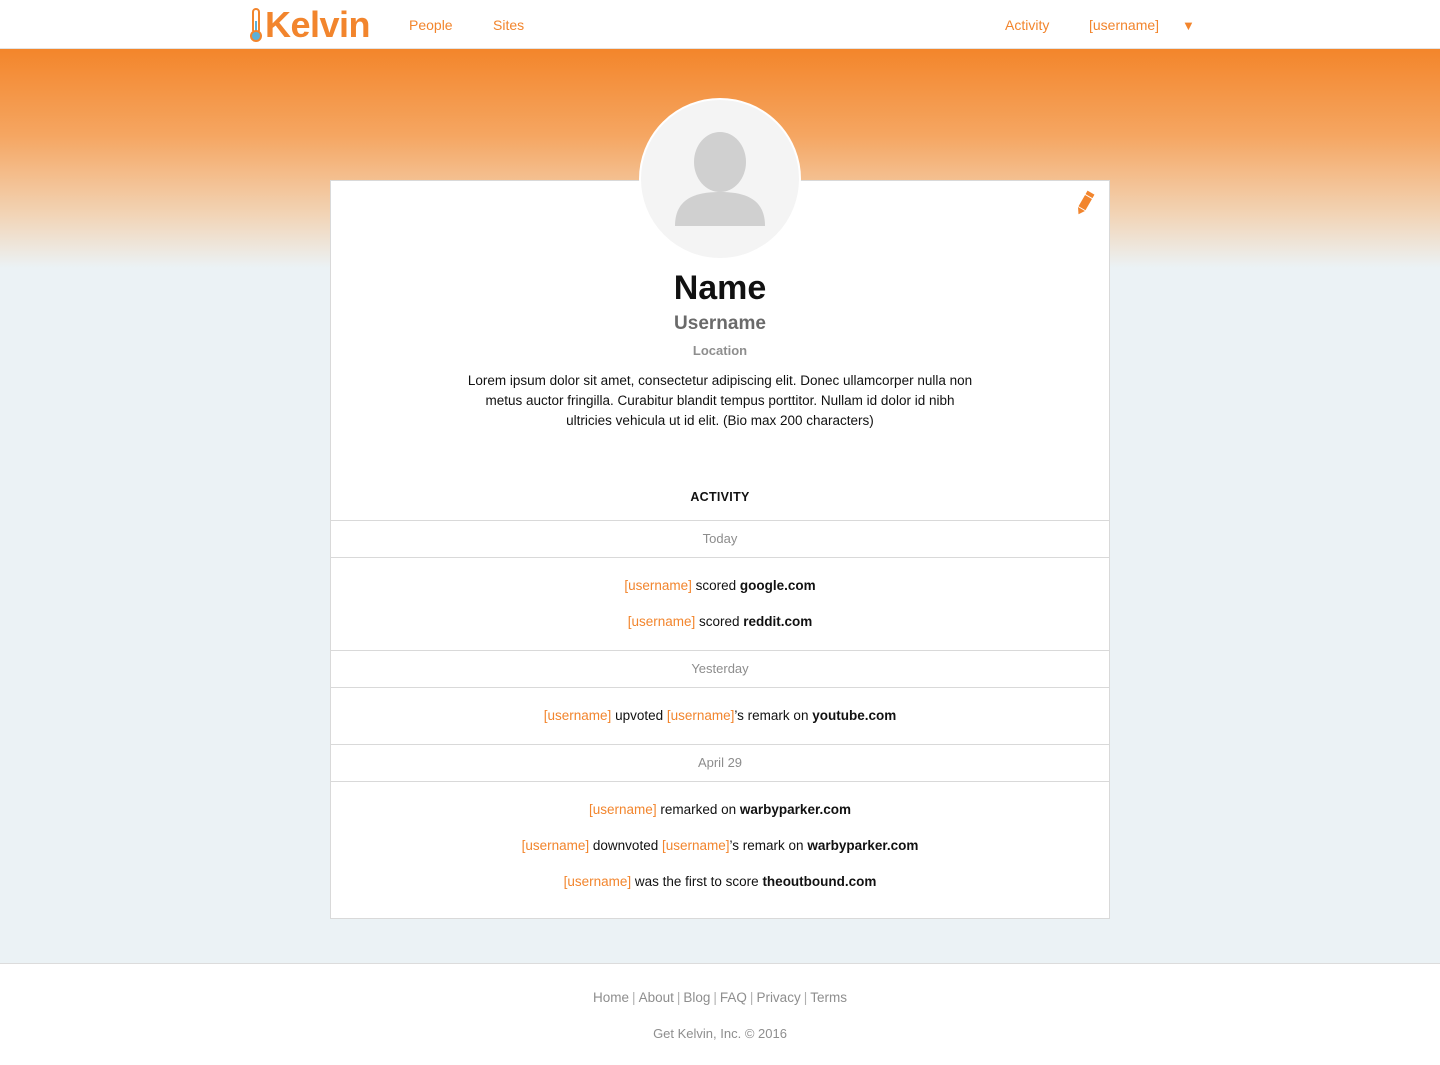  I want to click on activity-date-header: April 29, so click(720, 763).